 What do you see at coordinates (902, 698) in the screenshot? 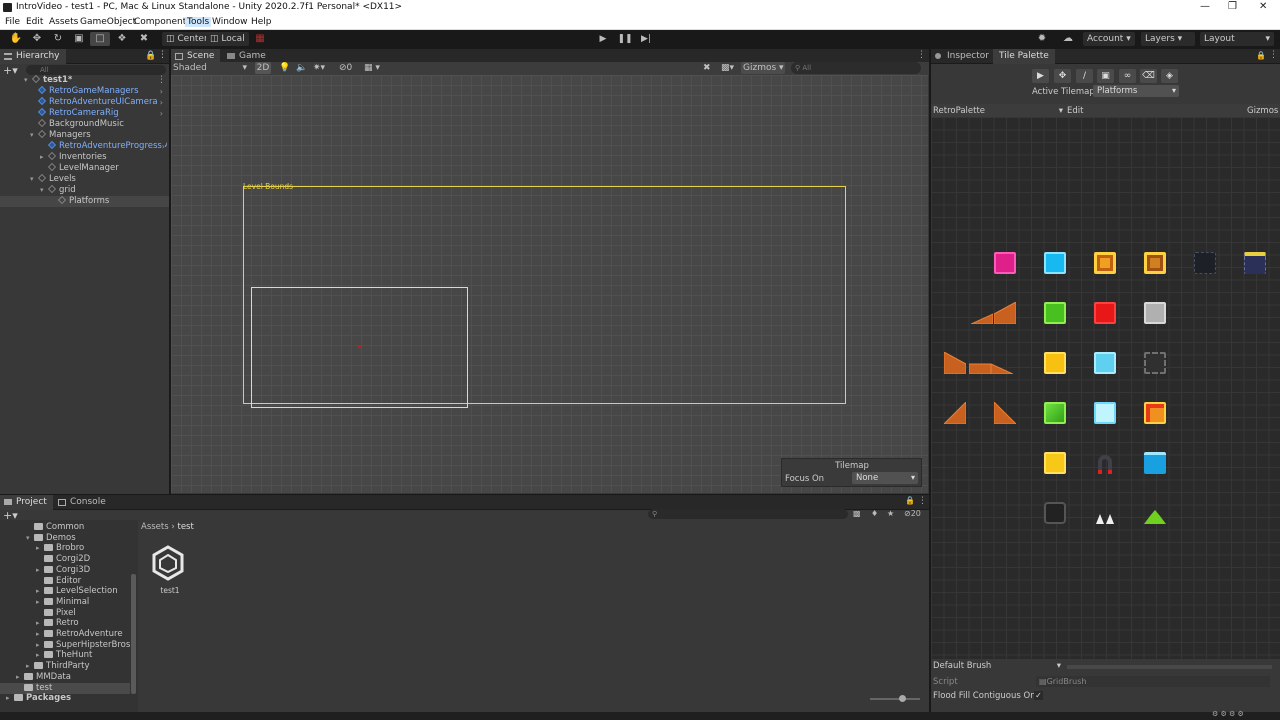
I see `icon-size-slider-thumb` at bounding box center [902, 698].